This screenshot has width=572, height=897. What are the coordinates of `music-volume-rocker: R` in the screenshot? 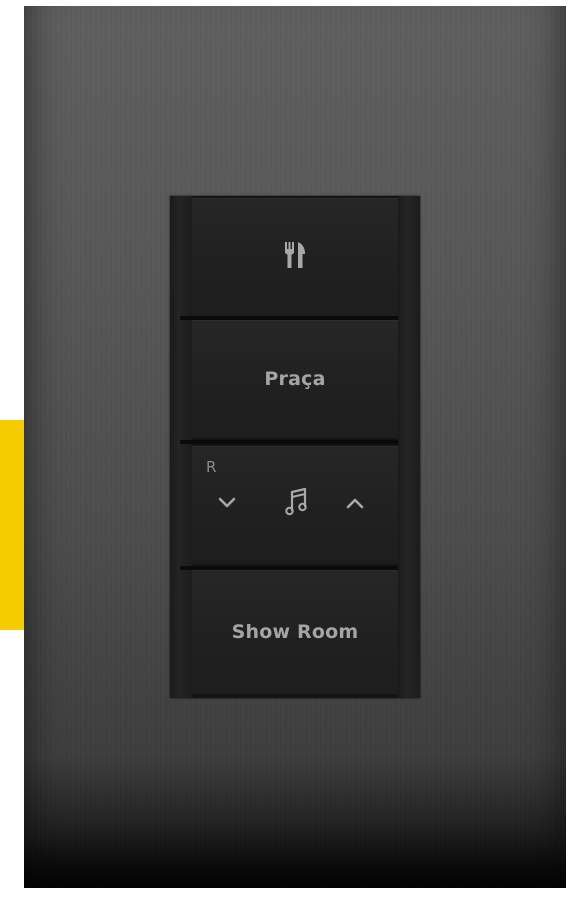 It's located at (295, 505).